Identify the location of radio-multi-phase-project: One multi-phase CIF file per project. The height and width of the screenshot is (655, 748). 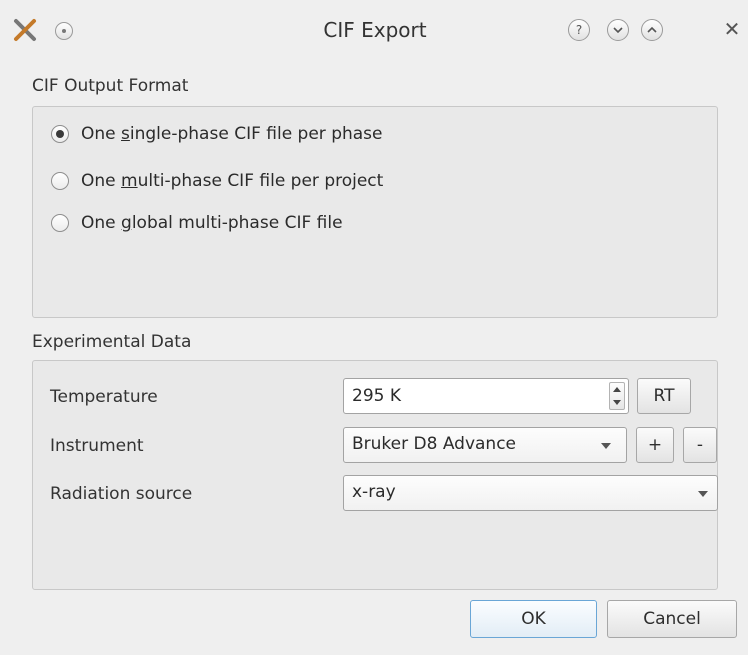
(217, 181).